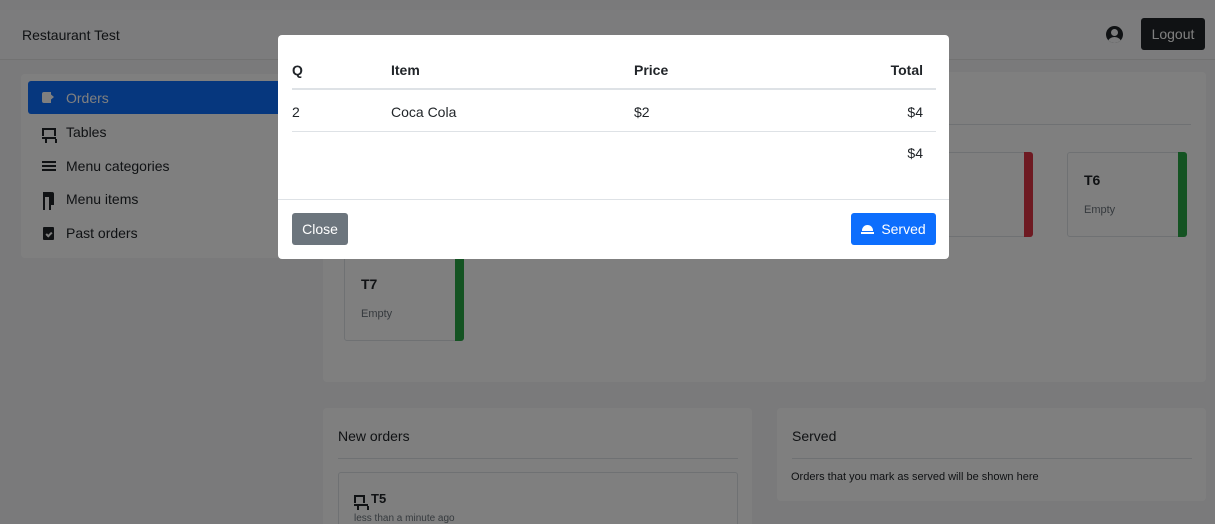  Describe the element at coordinates (613, 199) in the screenshot. I see `modal-footer-divider` at that location.